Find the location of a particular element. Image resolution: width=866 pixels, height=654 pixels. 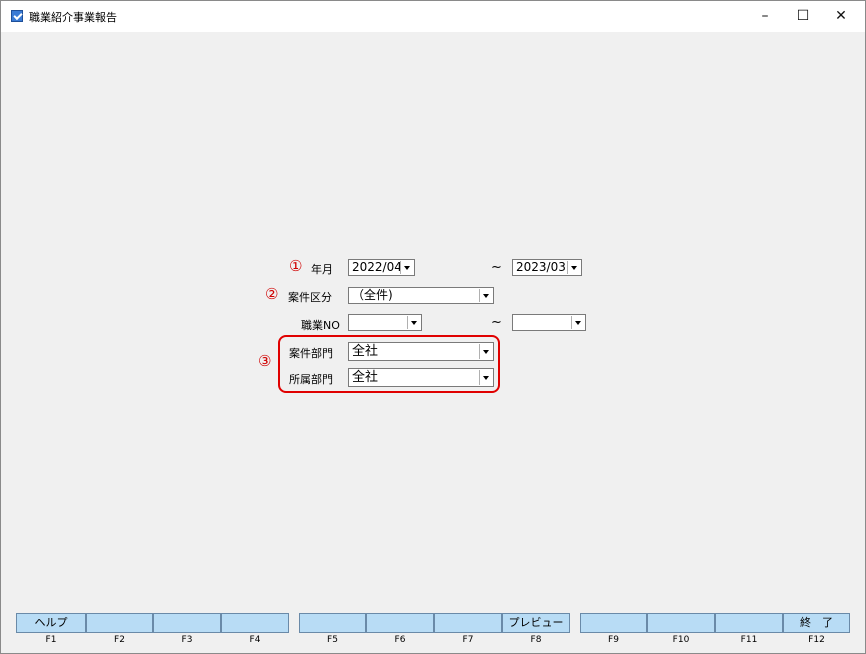

case-category-label: 案件区分 is located at coordinates (310, 297).